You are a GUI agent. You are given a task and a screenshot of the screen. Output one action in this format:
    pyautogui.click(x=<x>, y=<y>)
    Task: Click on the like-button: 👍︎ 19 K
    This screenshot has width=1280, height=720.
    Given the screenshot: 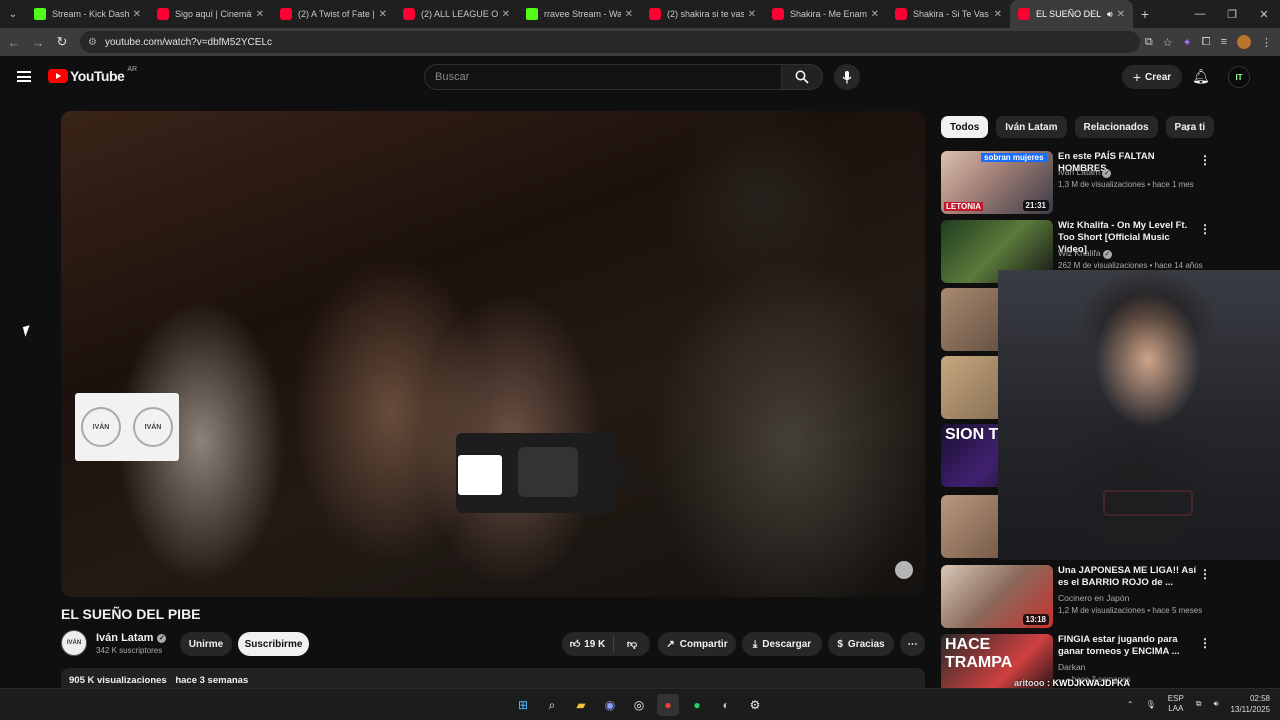 What is the action you would take?
    pyautogui.click(x=588, y=644)
    